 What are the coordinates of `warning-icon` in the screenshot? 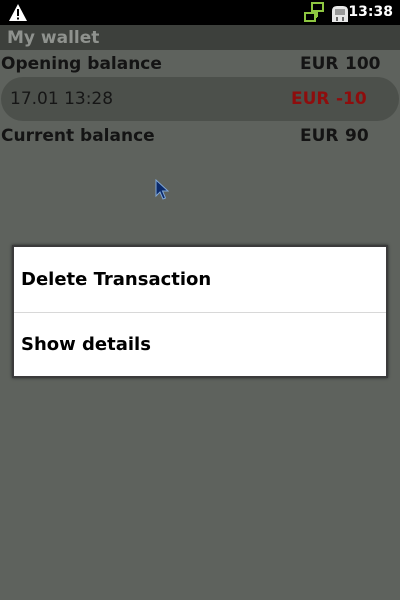 It's located at (18, 12).